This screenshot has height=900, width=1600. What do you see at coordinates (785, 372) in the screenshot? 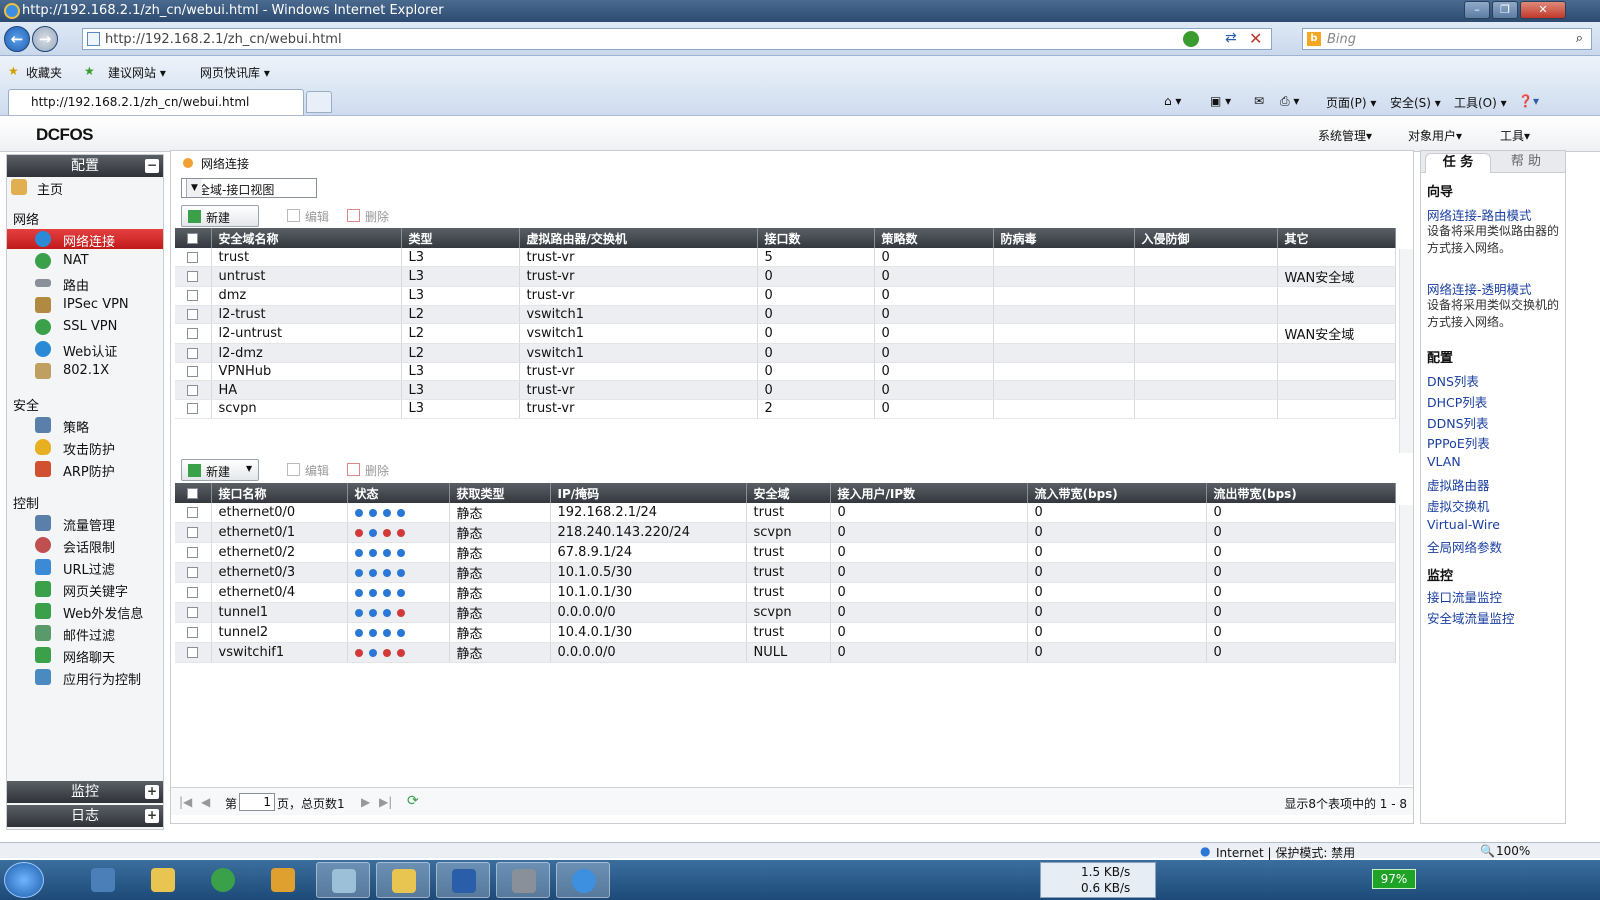
I see `table-row: VPNHub L3 trust-vr 0 0` at bounding box center [785, 372].